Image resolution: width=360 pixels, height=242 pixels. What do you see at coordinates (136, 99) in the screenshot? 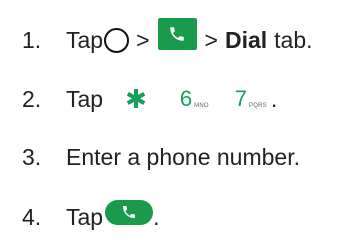
I see `star-key-icon: ✱` at bounding box center [136, 99].